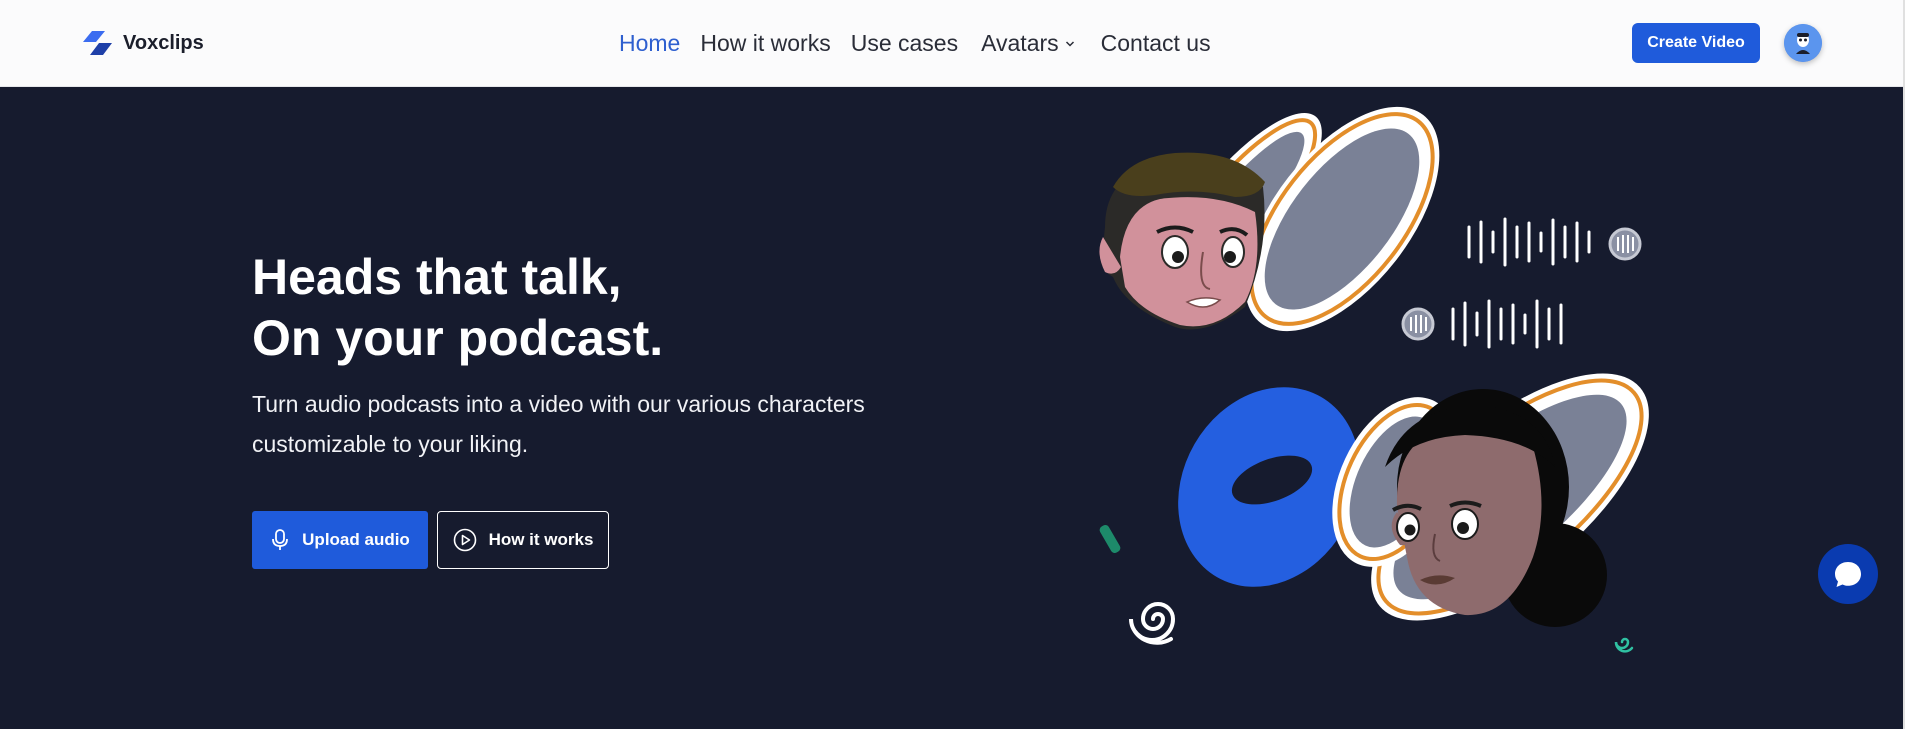 The image size is (1905, 729). Describe the element at coordinates (1418, 324) in the screenshot. I see `sound-icon-bottom` at that location.